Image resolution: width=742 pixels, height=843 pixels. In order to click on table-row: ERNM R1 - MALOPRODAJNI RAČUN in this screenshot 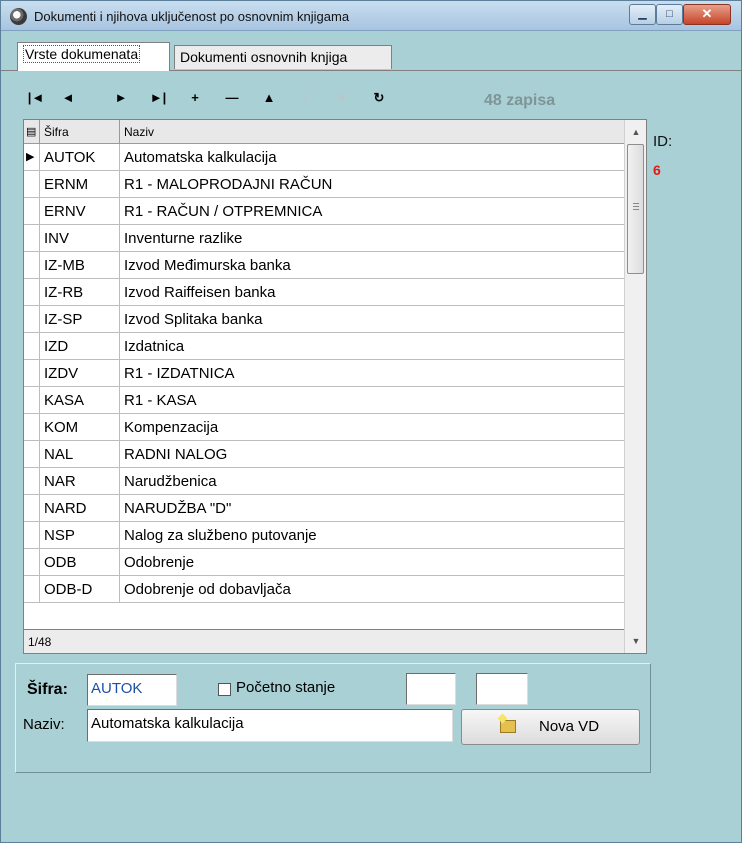, I will do `click(324, 184)`.